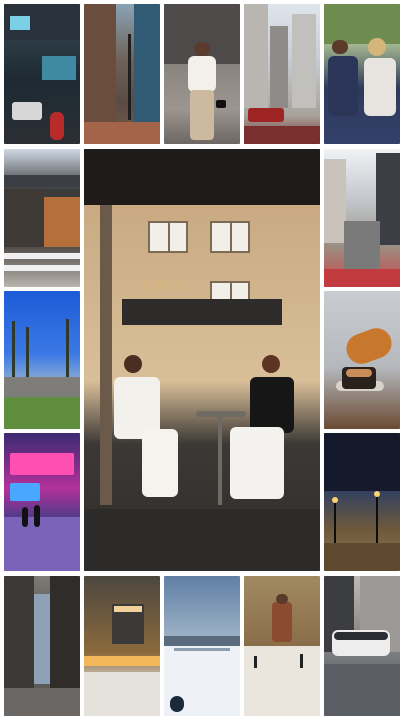 The height and width of the screenshot is (720, 405). What do you see at coordinates (122, 74) in the screenshot?
I see `photo-street-lamp-avenue` at bounding box center [122, 74].